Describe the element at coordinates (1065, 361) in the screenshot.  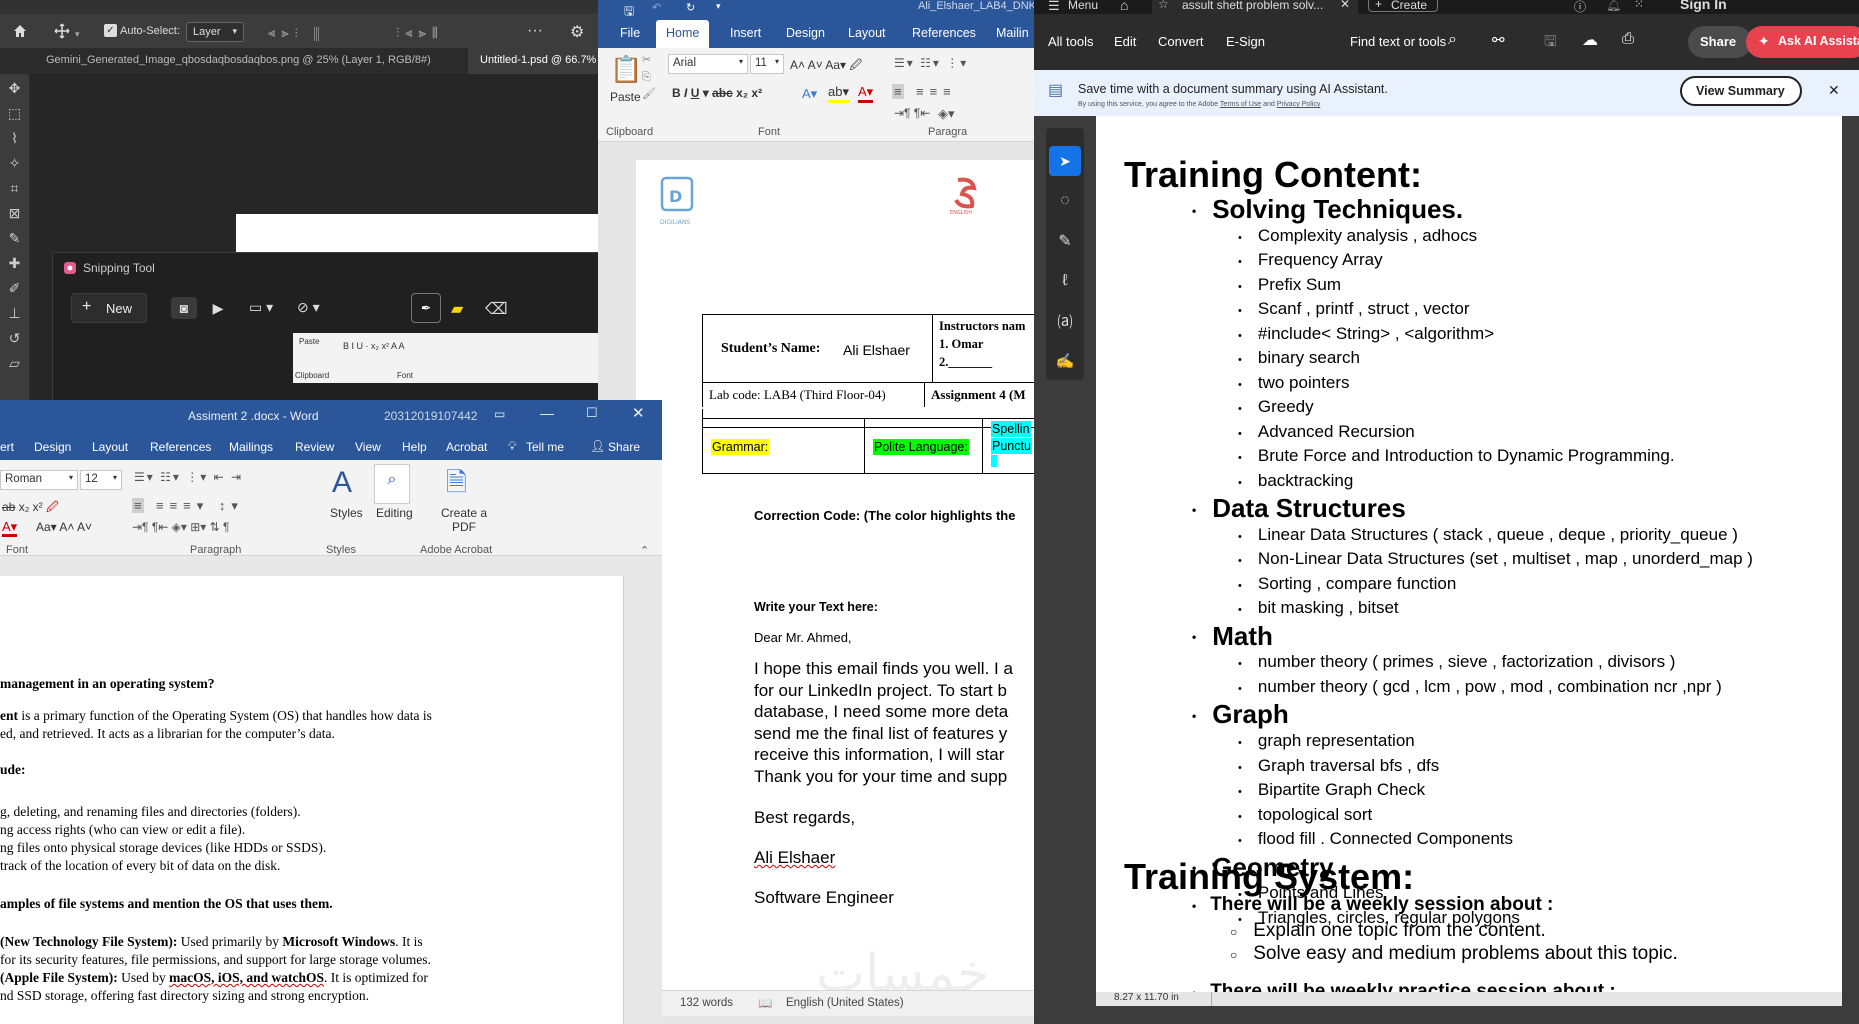
I see `signature-icon: ✍` at that location.